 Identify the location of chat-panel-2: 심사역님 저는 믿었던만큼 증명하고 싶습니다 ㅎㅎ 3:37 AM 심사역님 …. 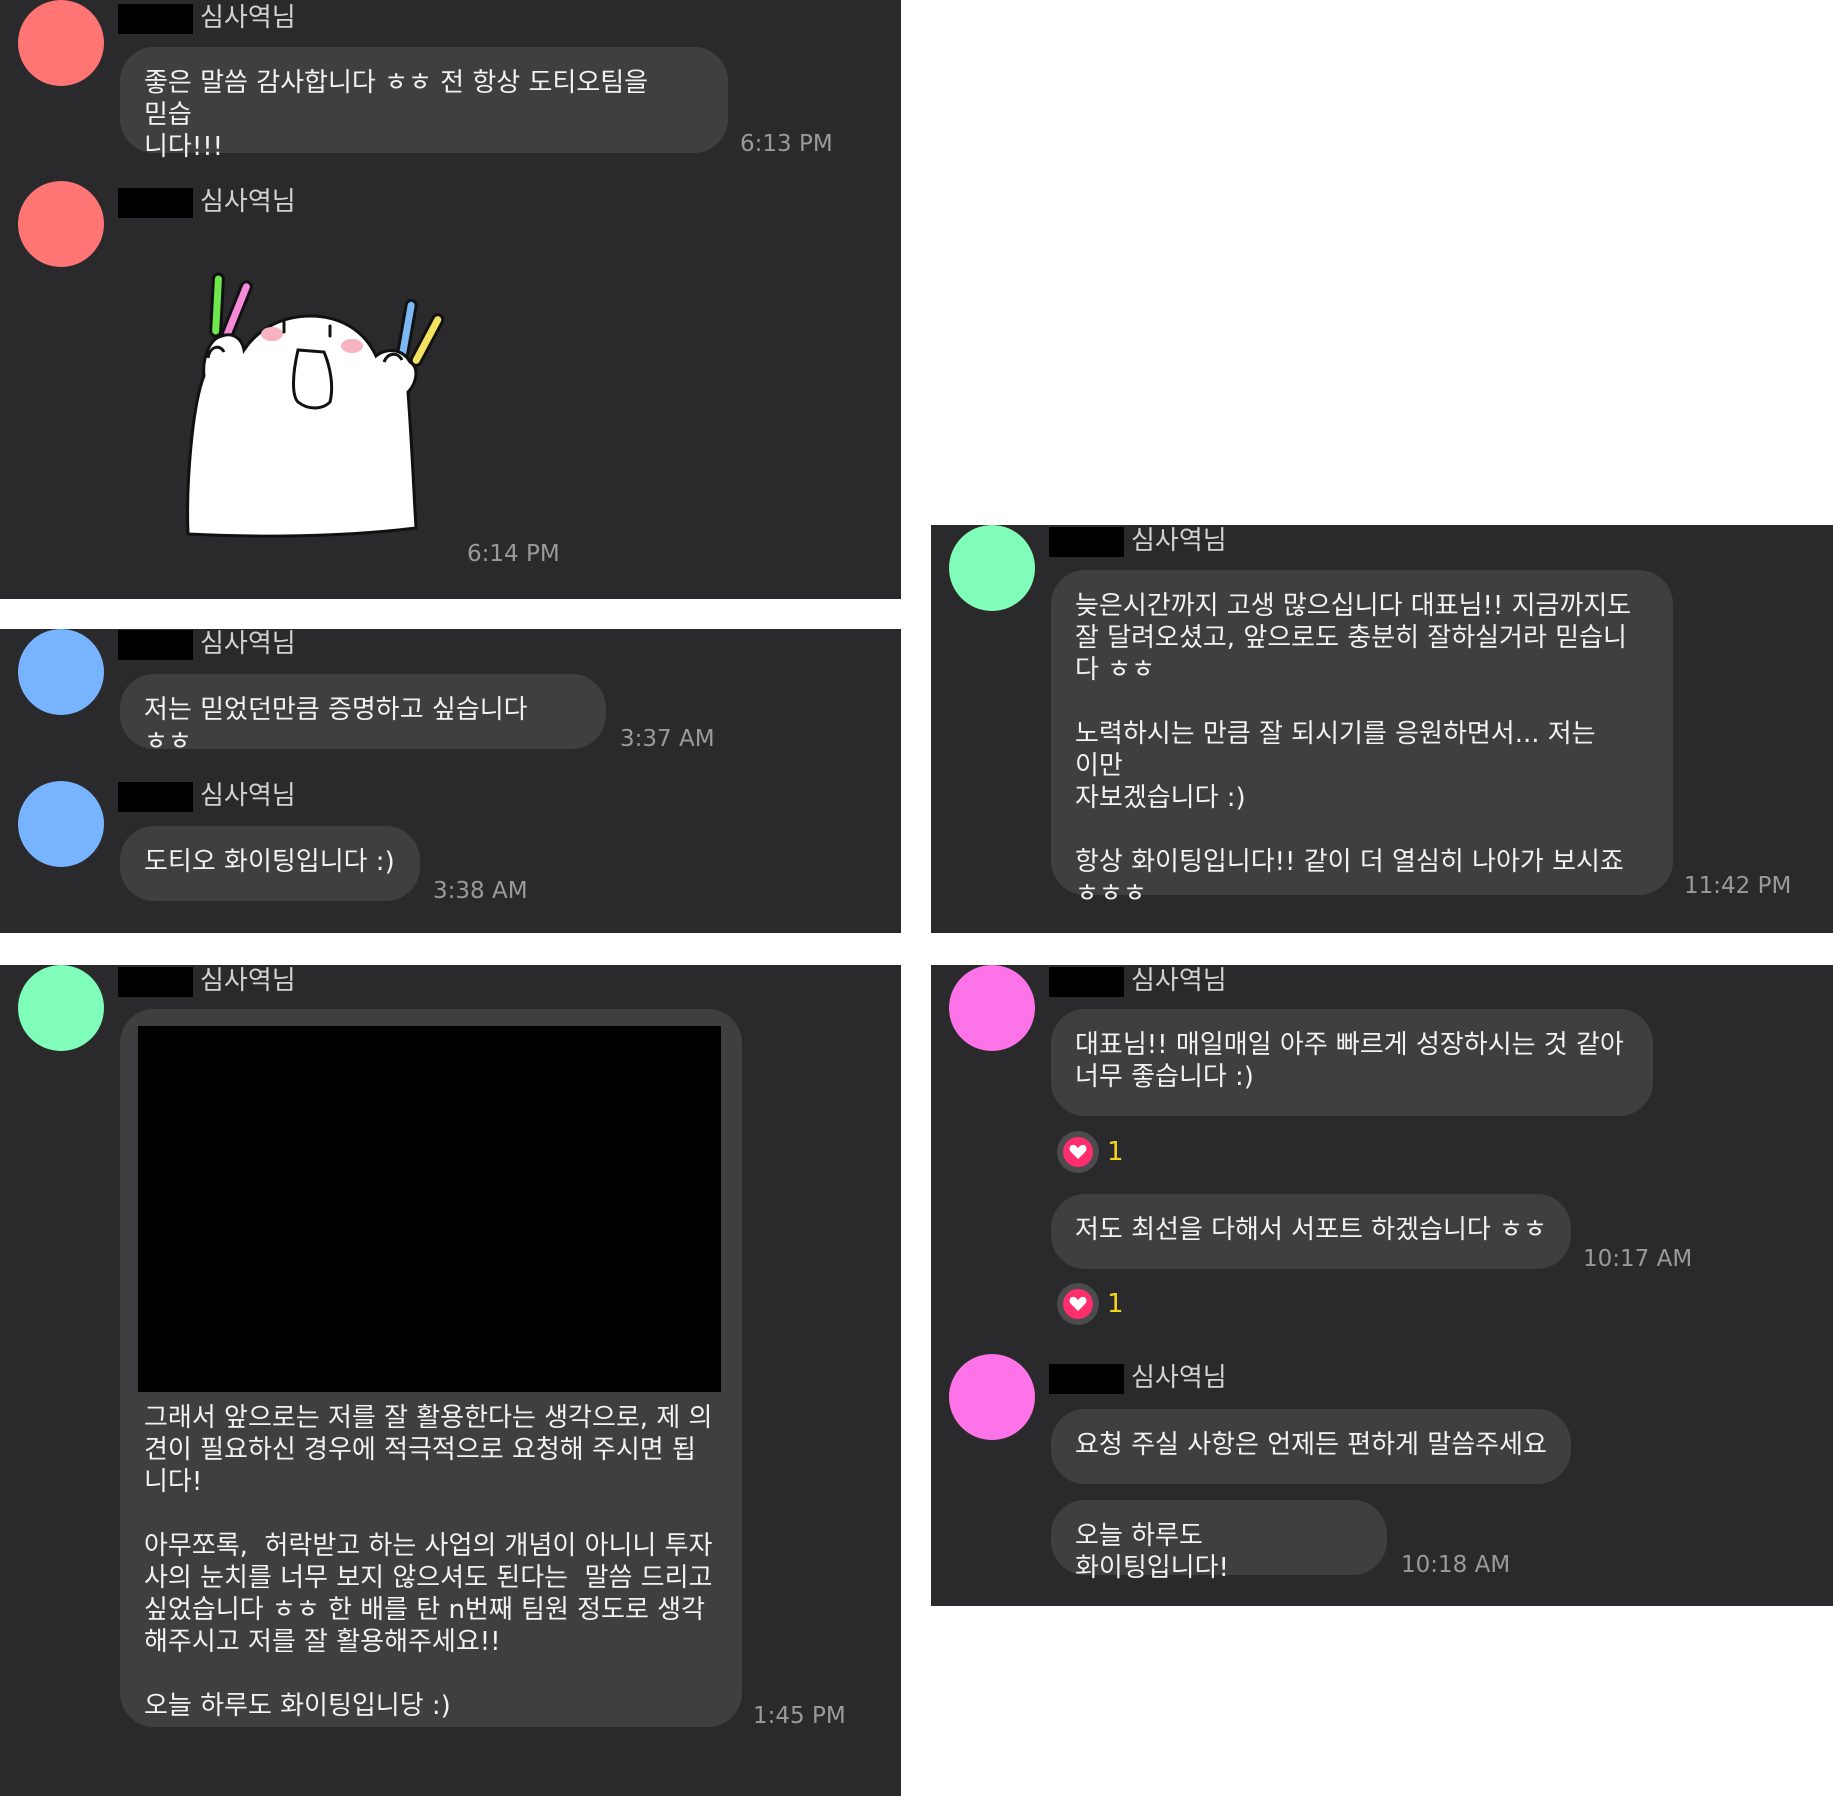
(450, 781).